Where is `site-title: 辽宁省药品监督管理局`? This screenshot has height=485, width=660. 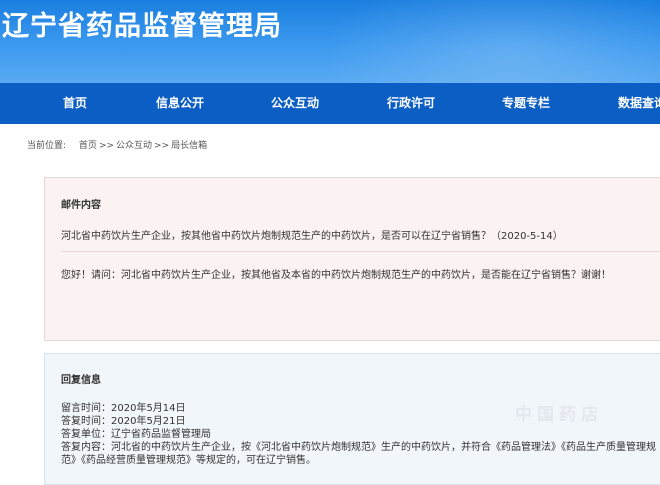
site-title: 辽宁省药品监督管理局 is located at coordinates (142, 23).